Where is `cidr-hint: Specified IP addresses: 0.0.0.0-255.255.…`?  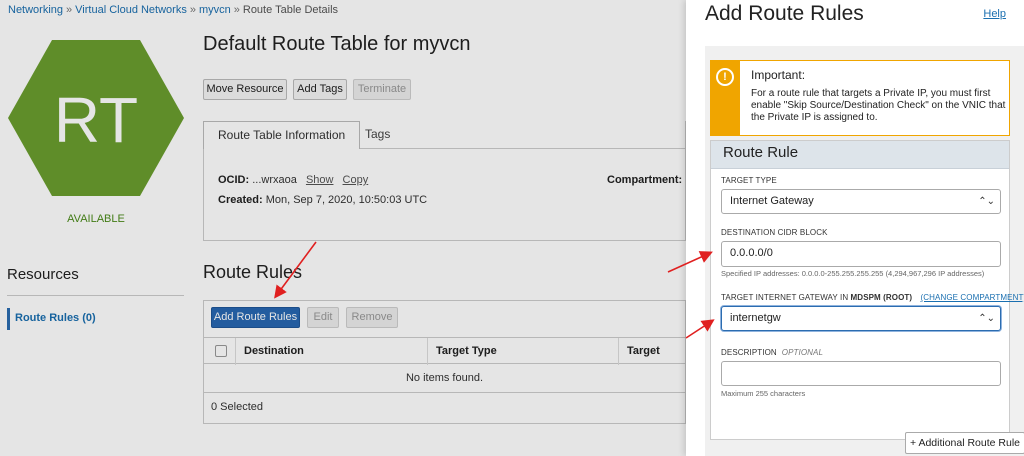
cidr-hint: Specified IP addresses: 0.0.0.0-255.255.… is located at coordinates (853, 273).